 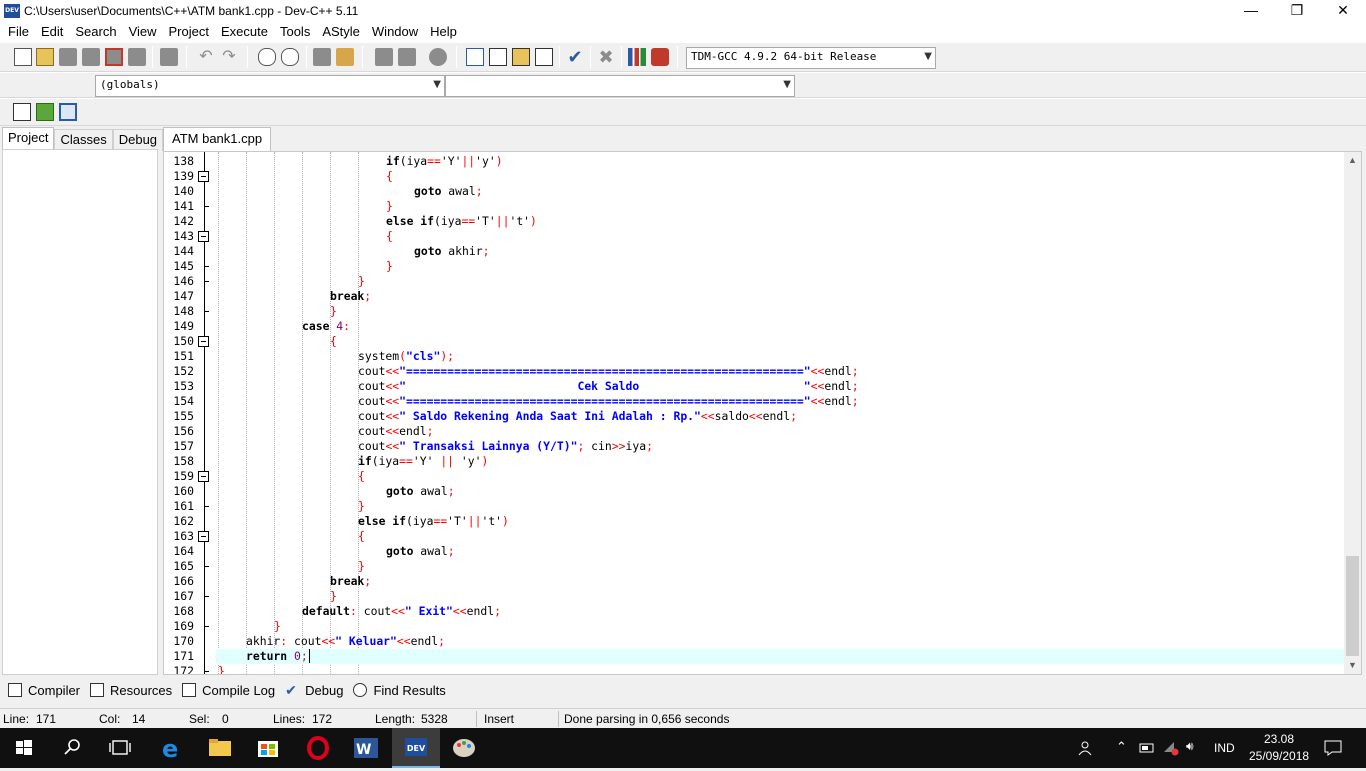 What do you see at coordinates (781, 611) in the screenshot?
I see `code-line: default: cout<<" Exit"<<endl;` at bounding box center [781, 611].